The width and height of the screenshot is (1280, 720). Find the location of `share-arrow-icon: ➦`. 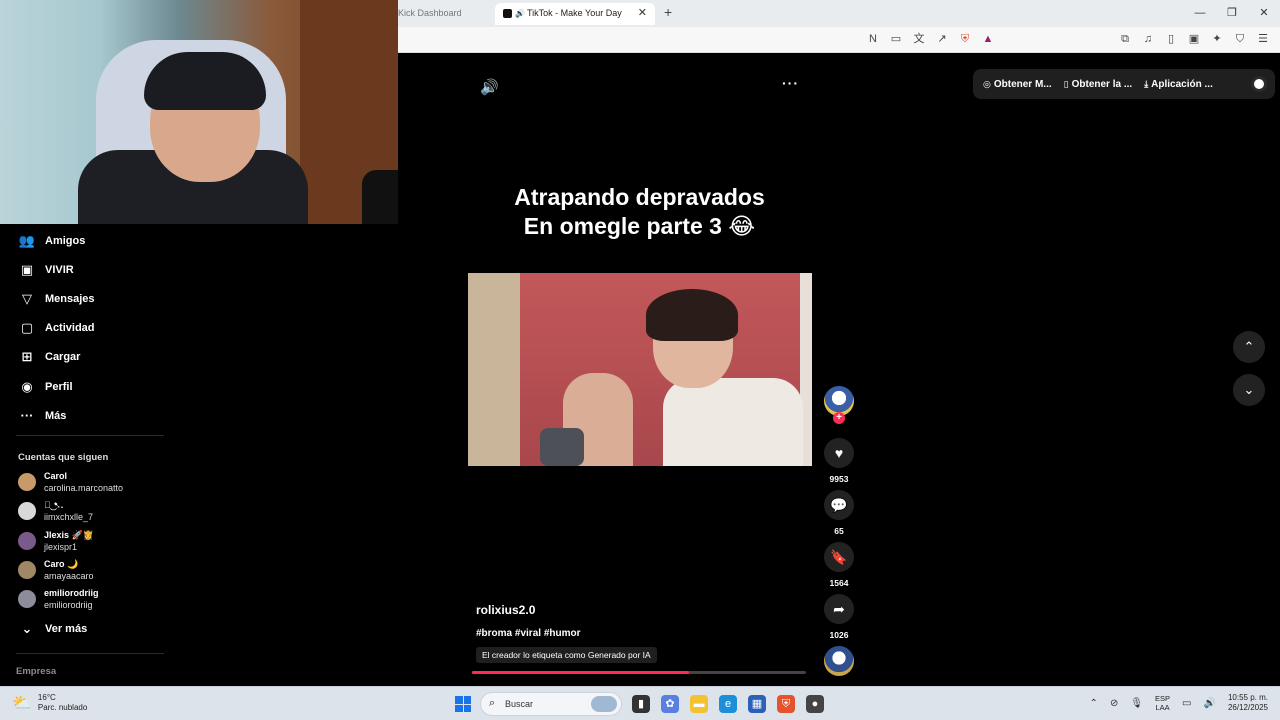

share-arrow-icon: ➦ is located at coordinates (839, 609).